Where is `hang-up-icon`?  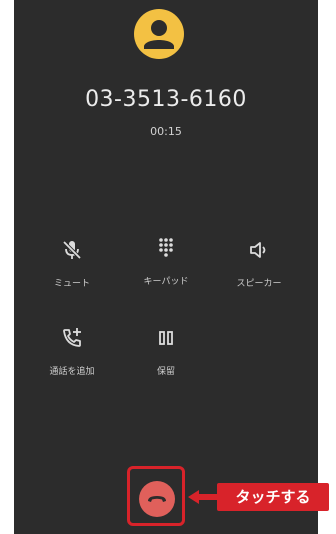 hang-up-icon is located at coordinates (157, 499).